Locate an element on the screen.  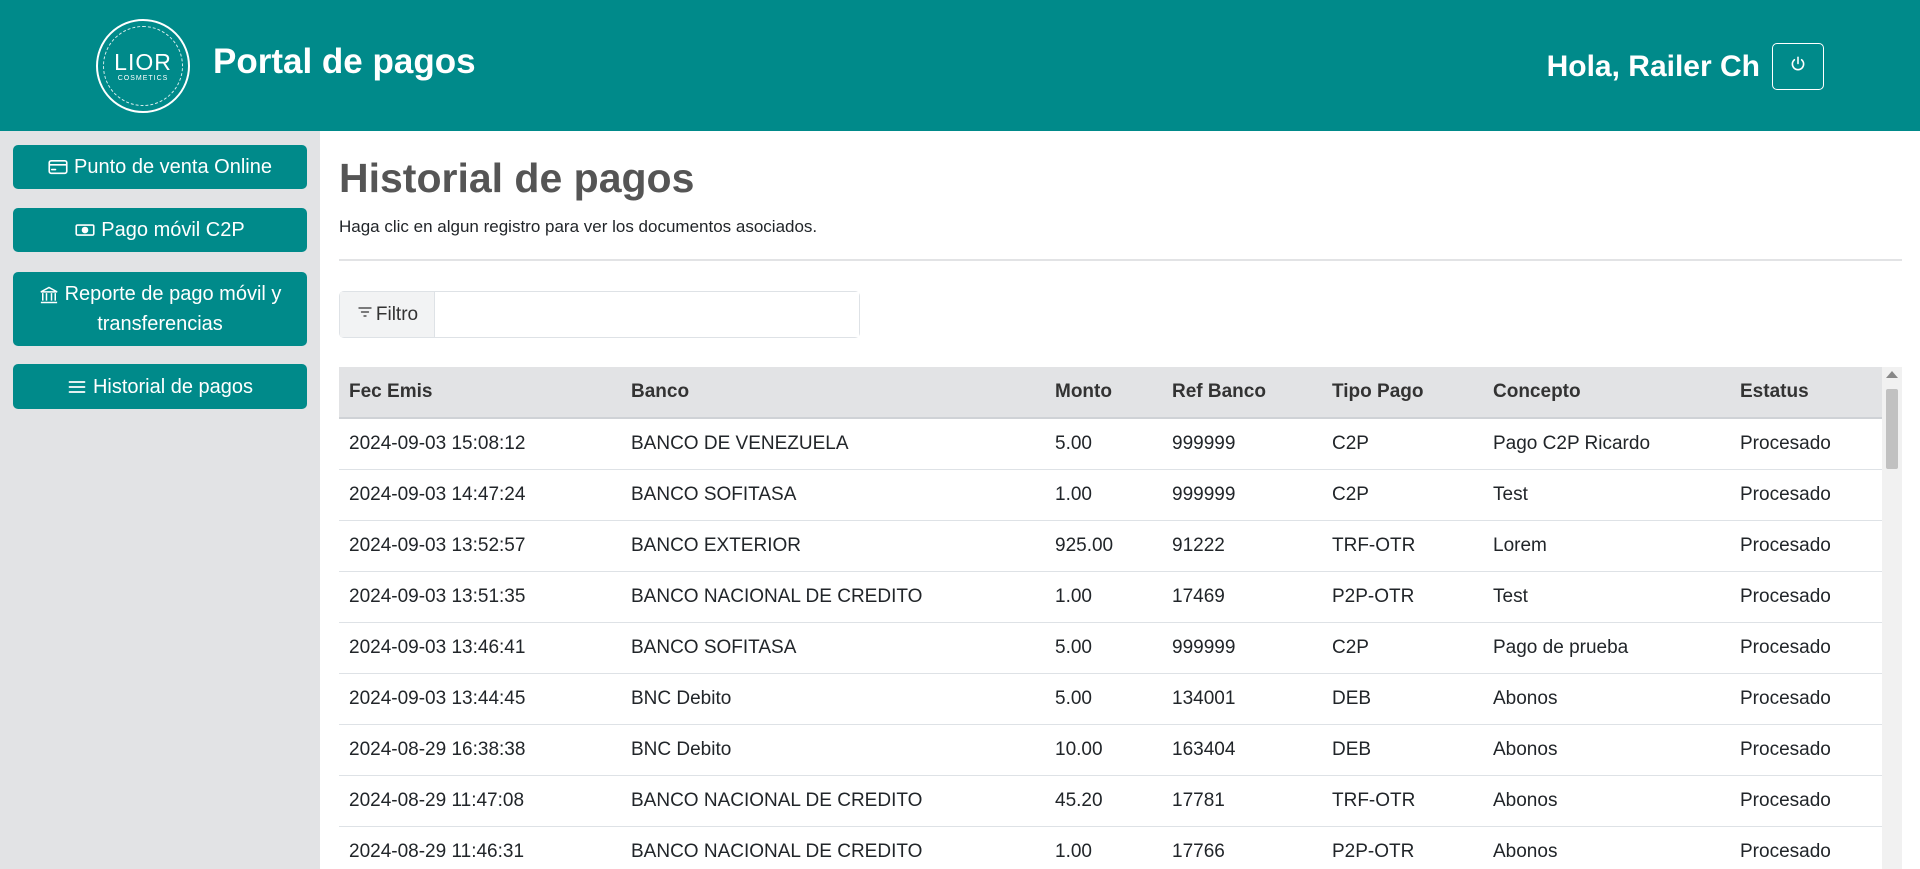
logo-subtext: COSMETICS is located at coordinates (143, 78).